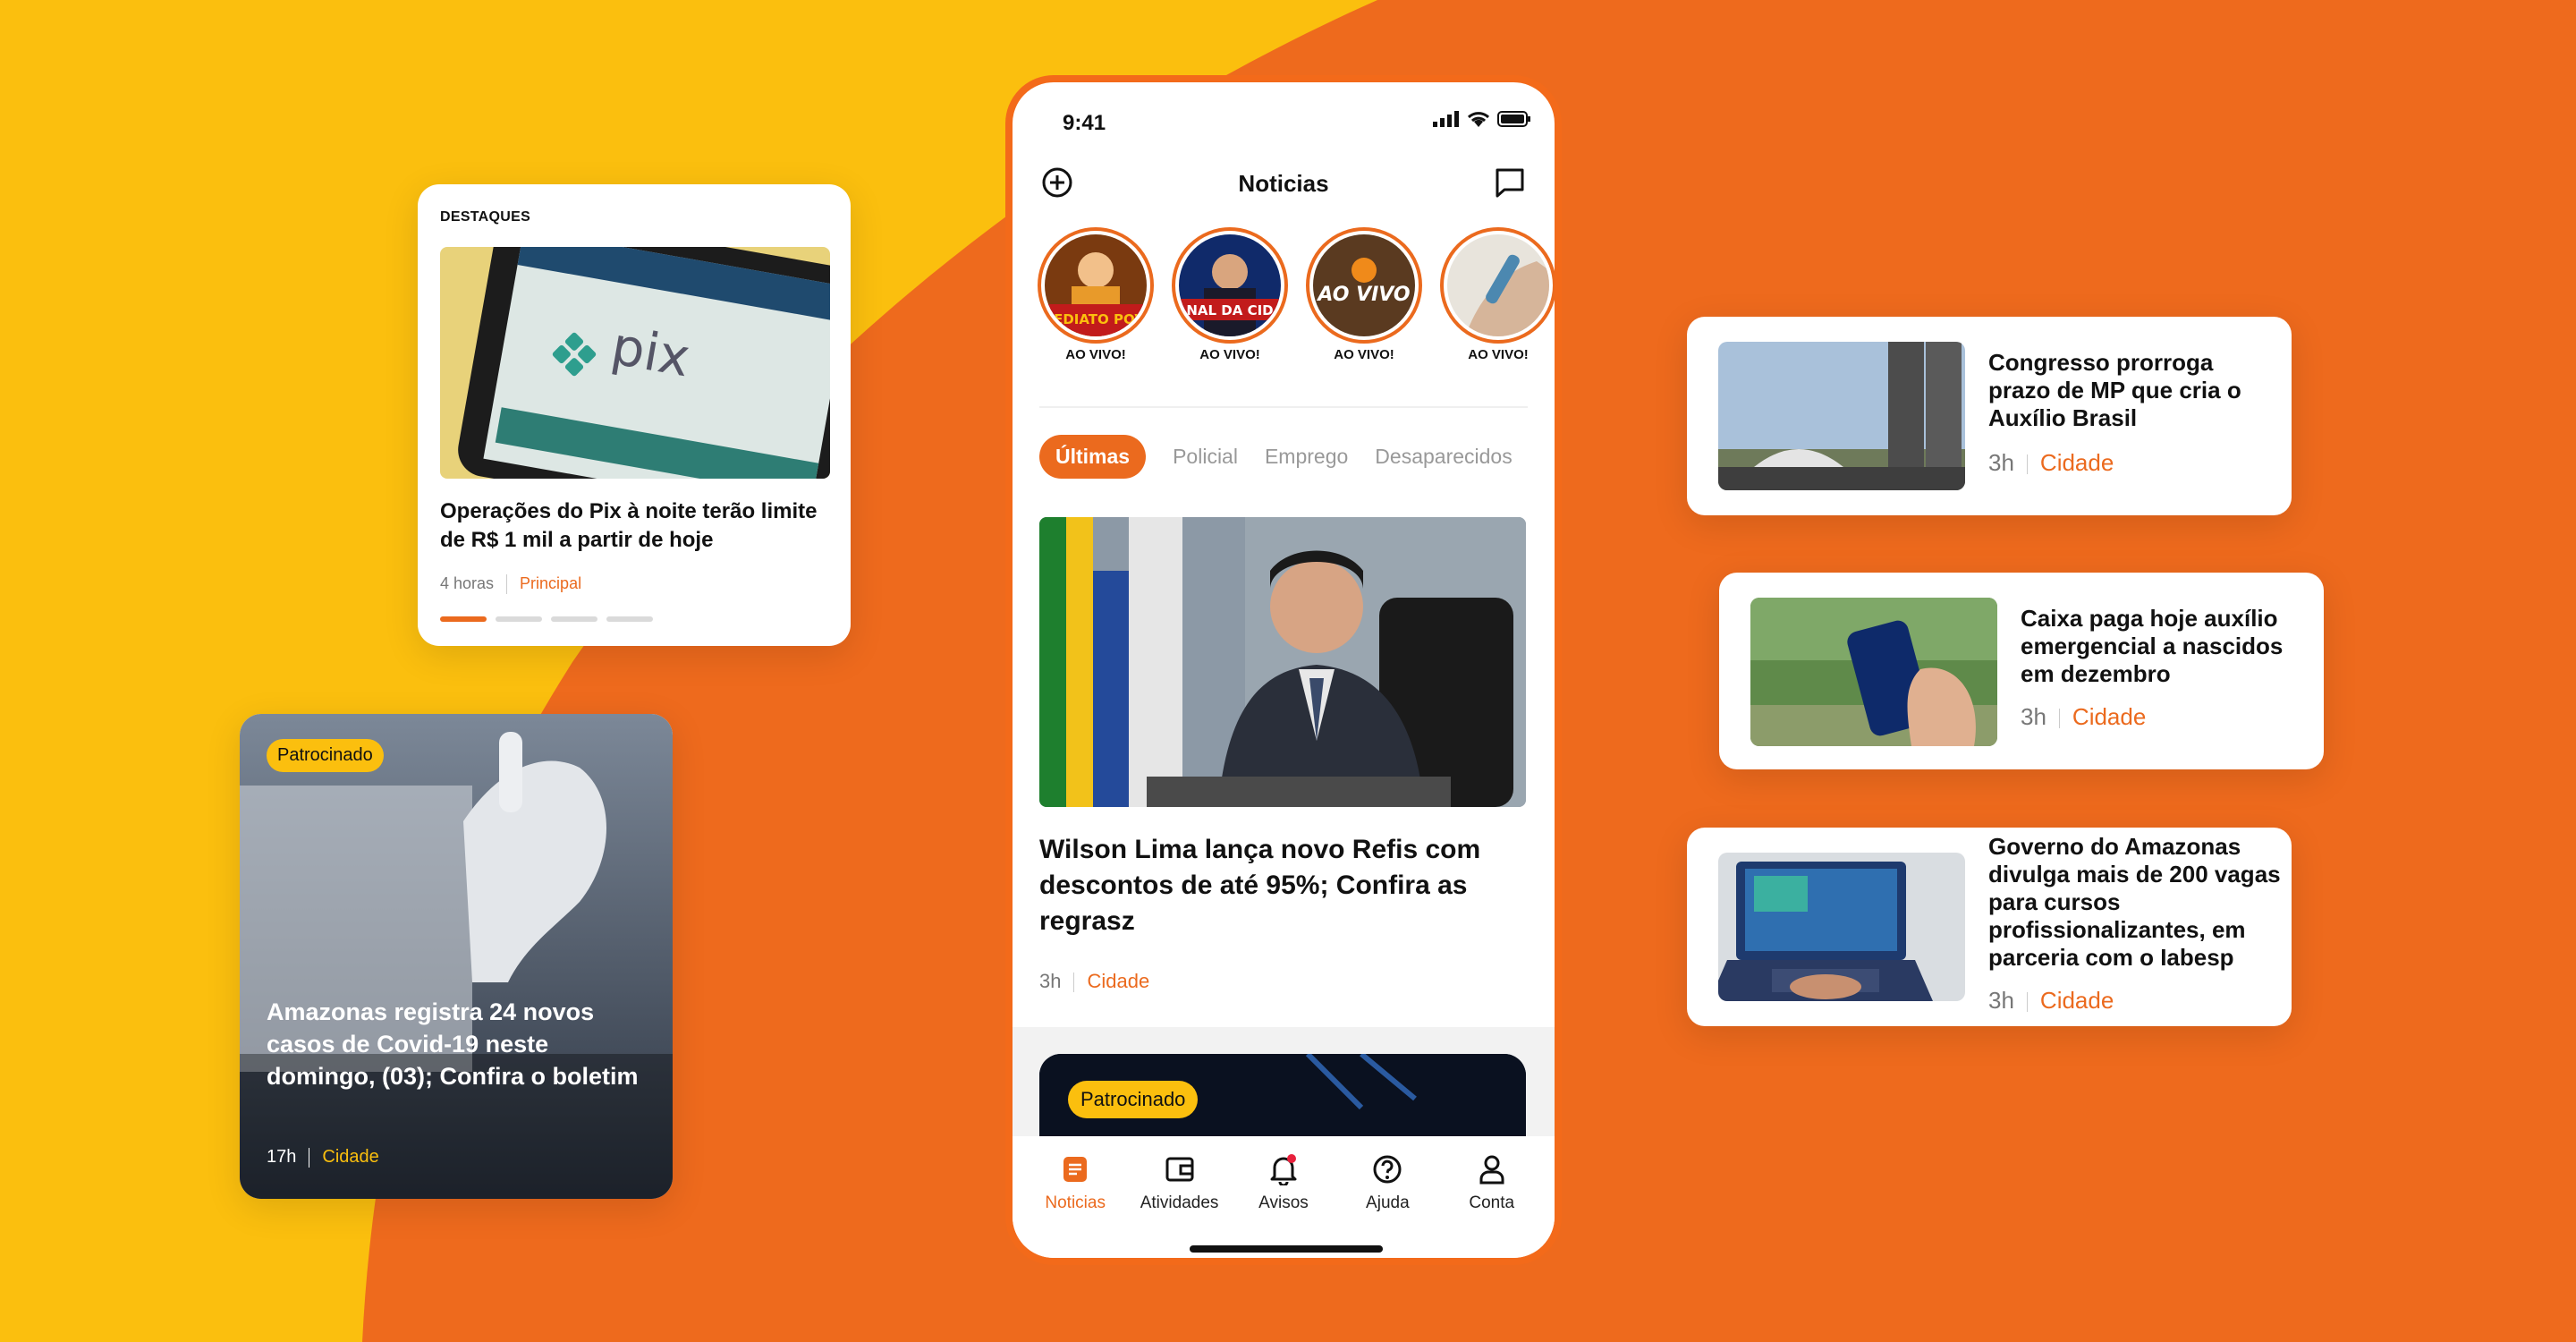 The width and height of the screenshot is (2576, 1342). Describe the element at coordinates (1286, 1249) in the screenshot. I see `home-indicator` at that location.